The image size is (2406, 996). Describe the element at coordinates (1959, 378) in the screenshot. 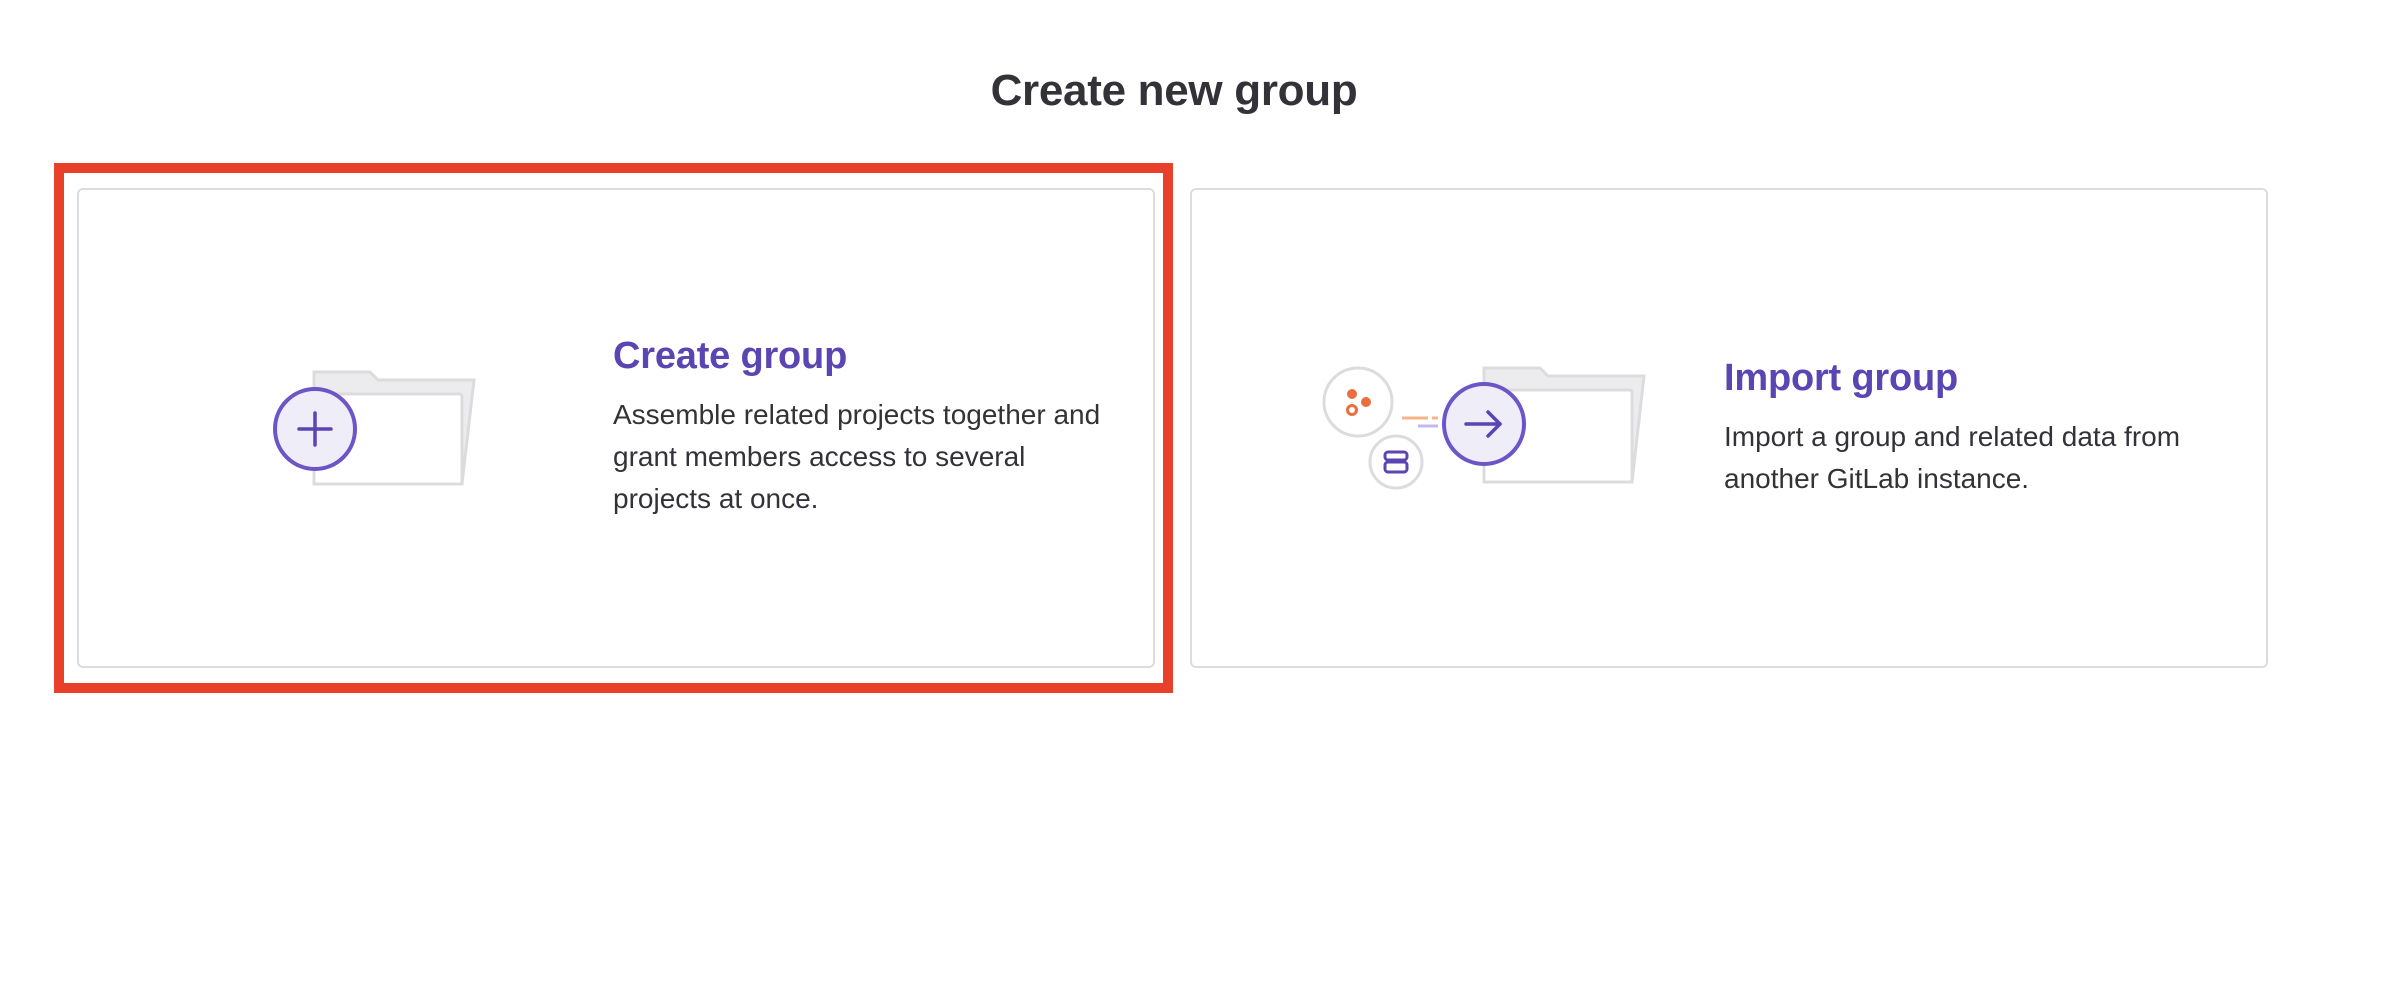

I see `import-group-title: Import group` at that location.